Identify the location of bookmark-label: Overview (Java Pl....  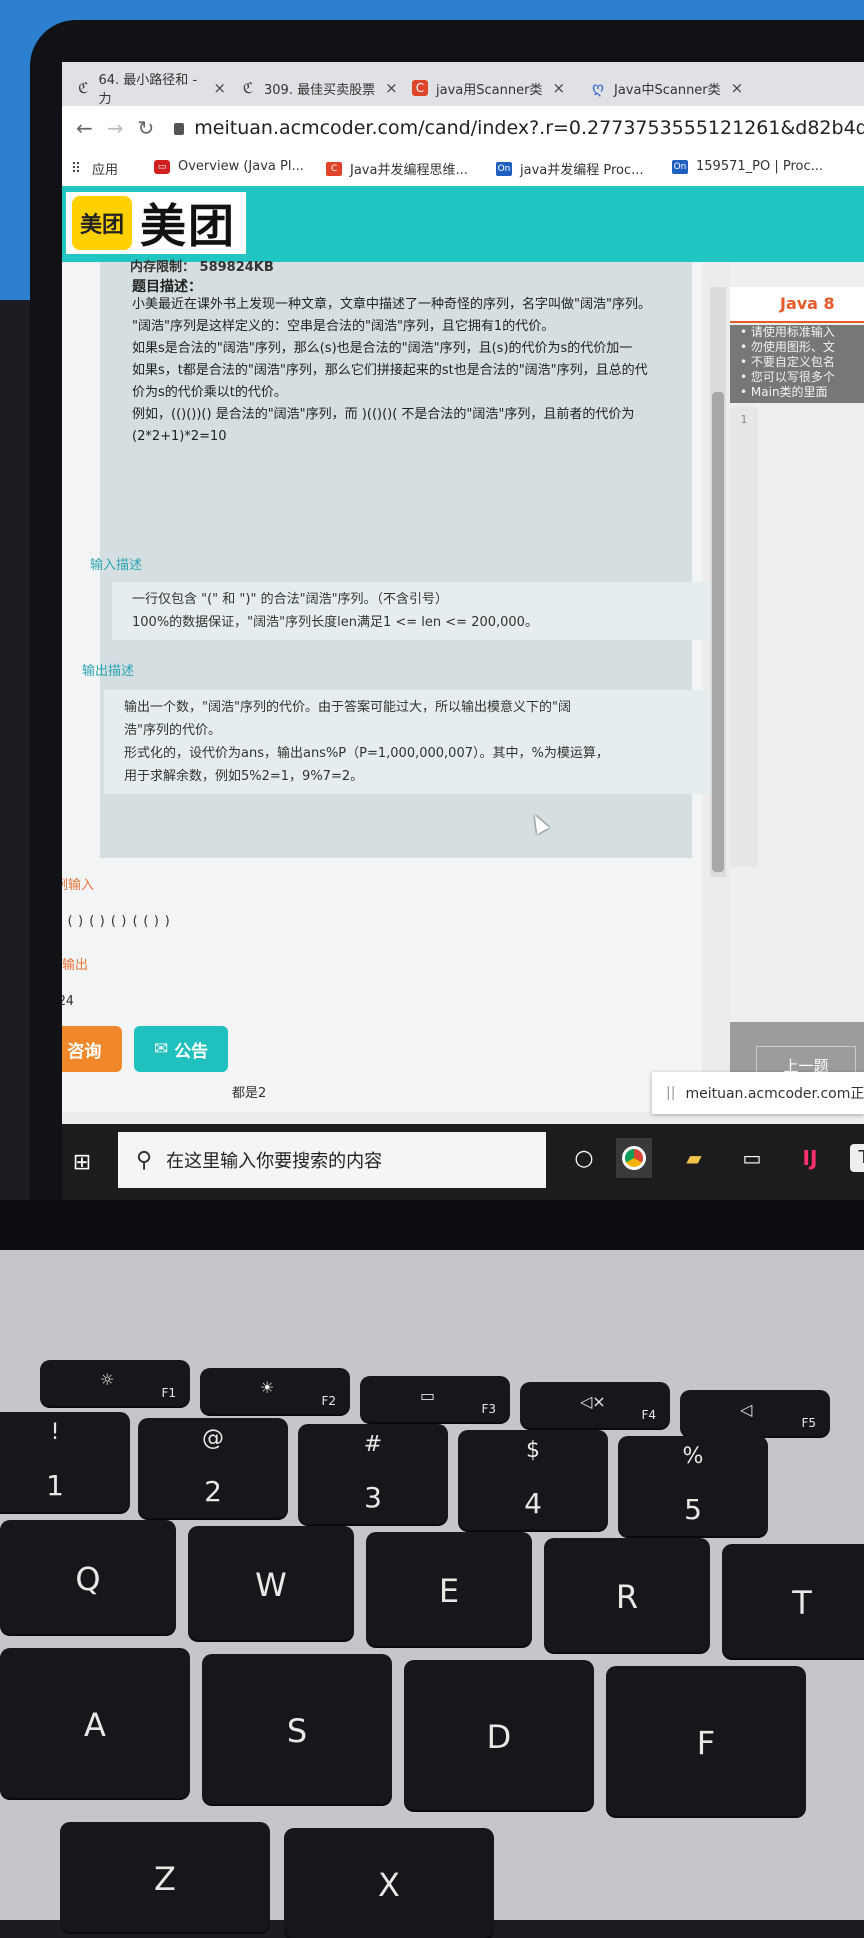
(241, 166).